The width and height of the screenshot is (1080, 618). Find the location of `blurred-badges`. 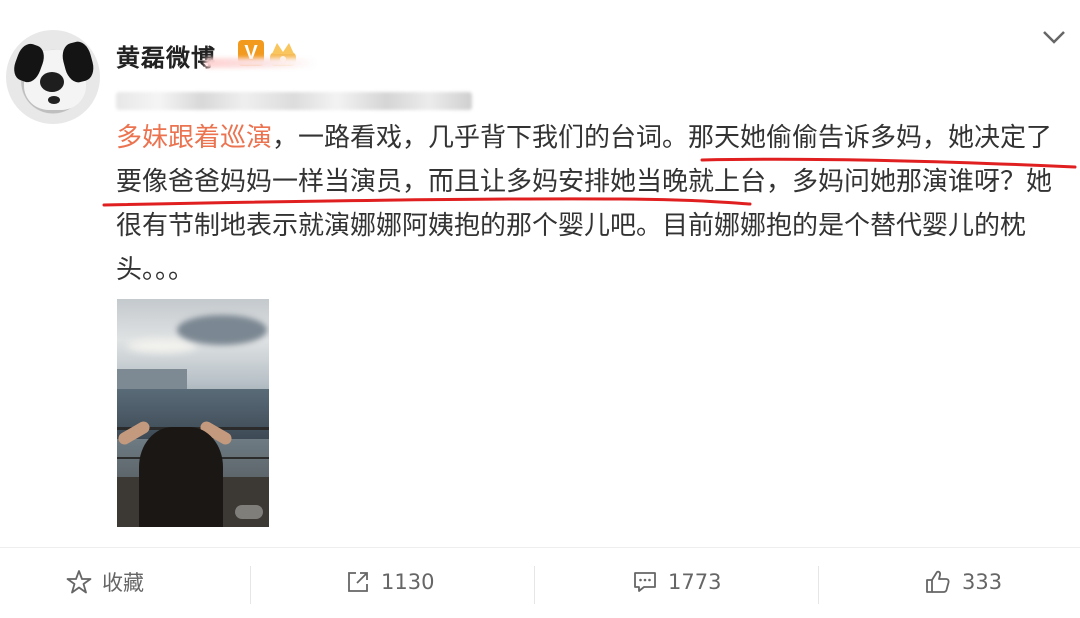

blurred-badges is located at coordinates (261, 63).